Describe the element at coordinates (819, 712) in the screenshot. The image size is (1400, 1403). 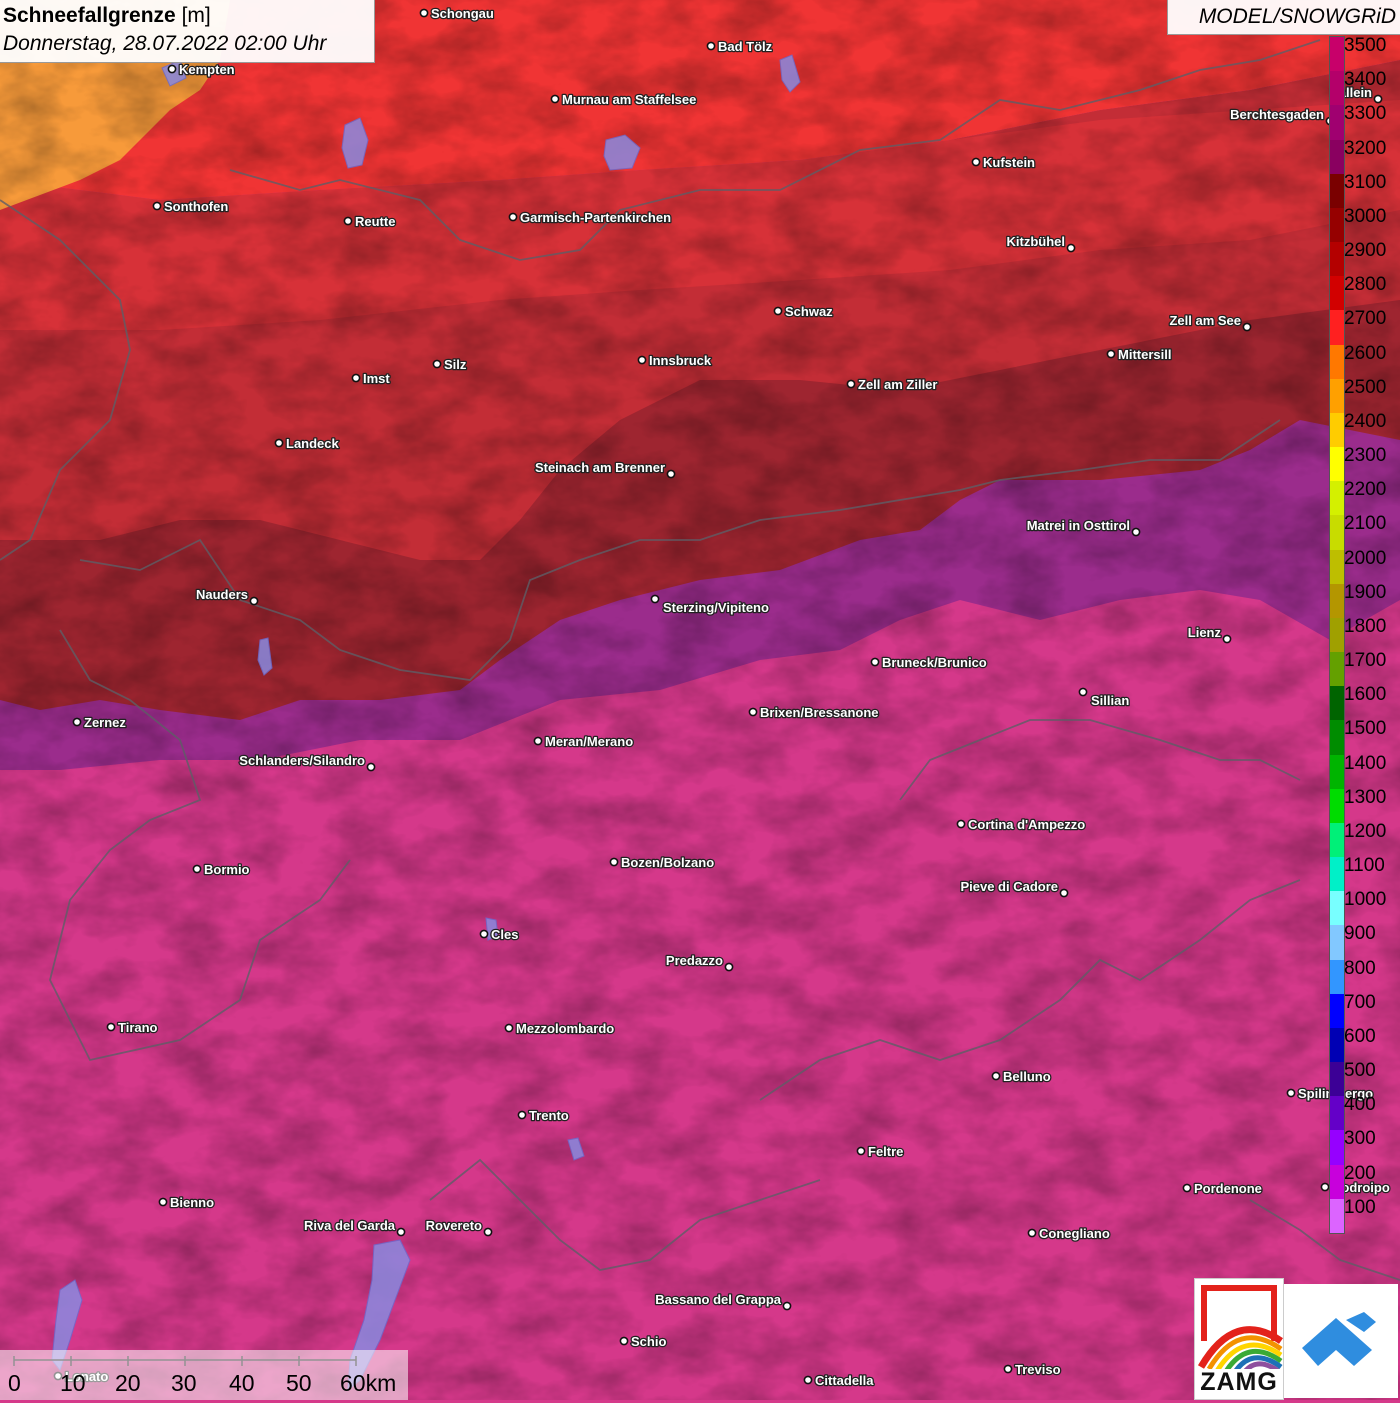
I see `city-label: Brixen/Bressanone` at that location.